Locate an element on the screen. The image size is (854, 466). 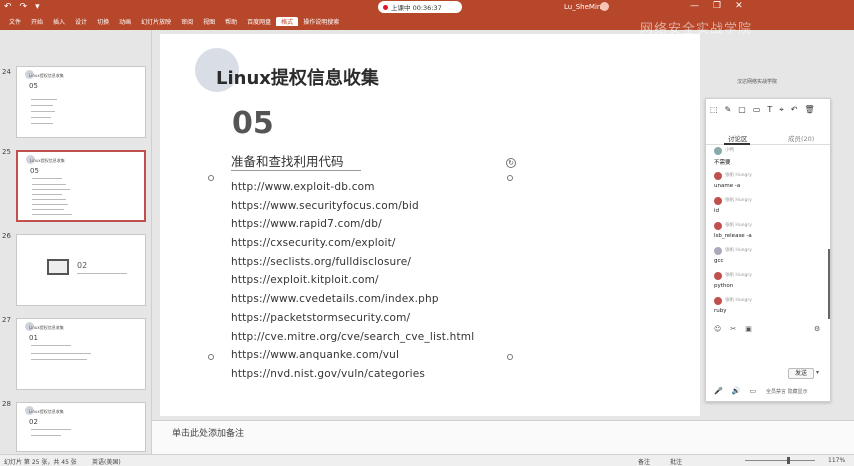
section-number: 05 is located at coordinates (253, 123).